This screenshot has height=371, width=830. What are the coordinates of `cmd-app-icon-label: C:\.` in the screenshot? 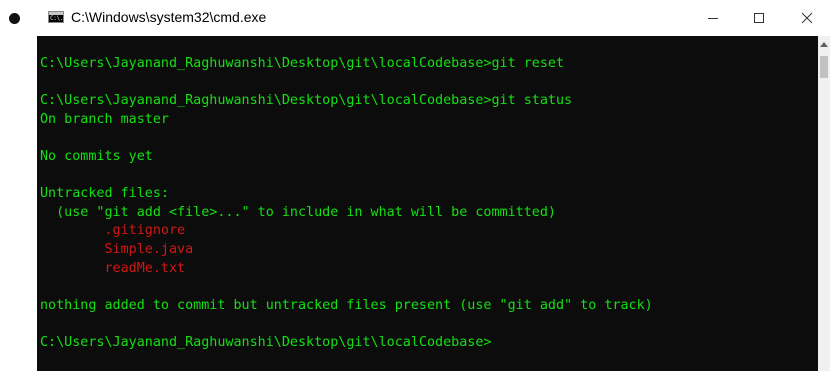 It's located at (57, 18).